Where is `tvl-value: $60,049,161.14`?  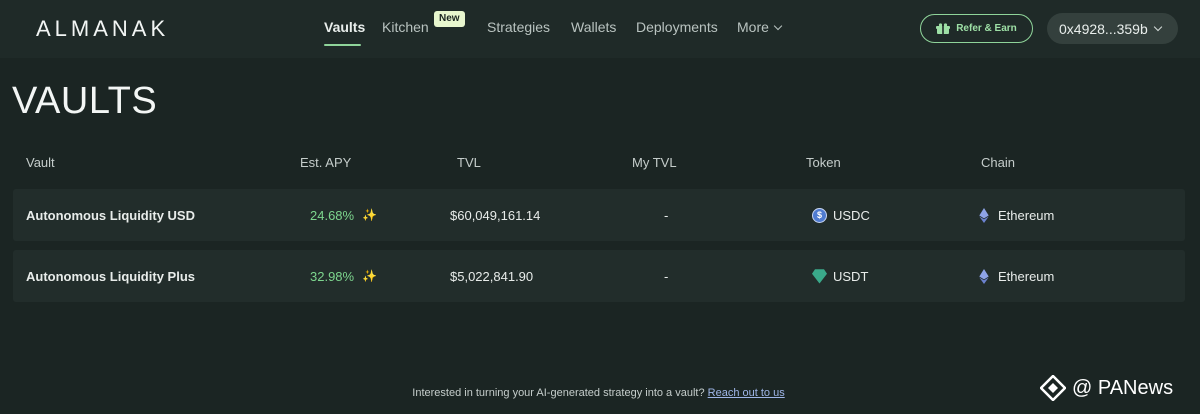 tvl-value: $60,049,161.14 is located at coordinates (495, 215).